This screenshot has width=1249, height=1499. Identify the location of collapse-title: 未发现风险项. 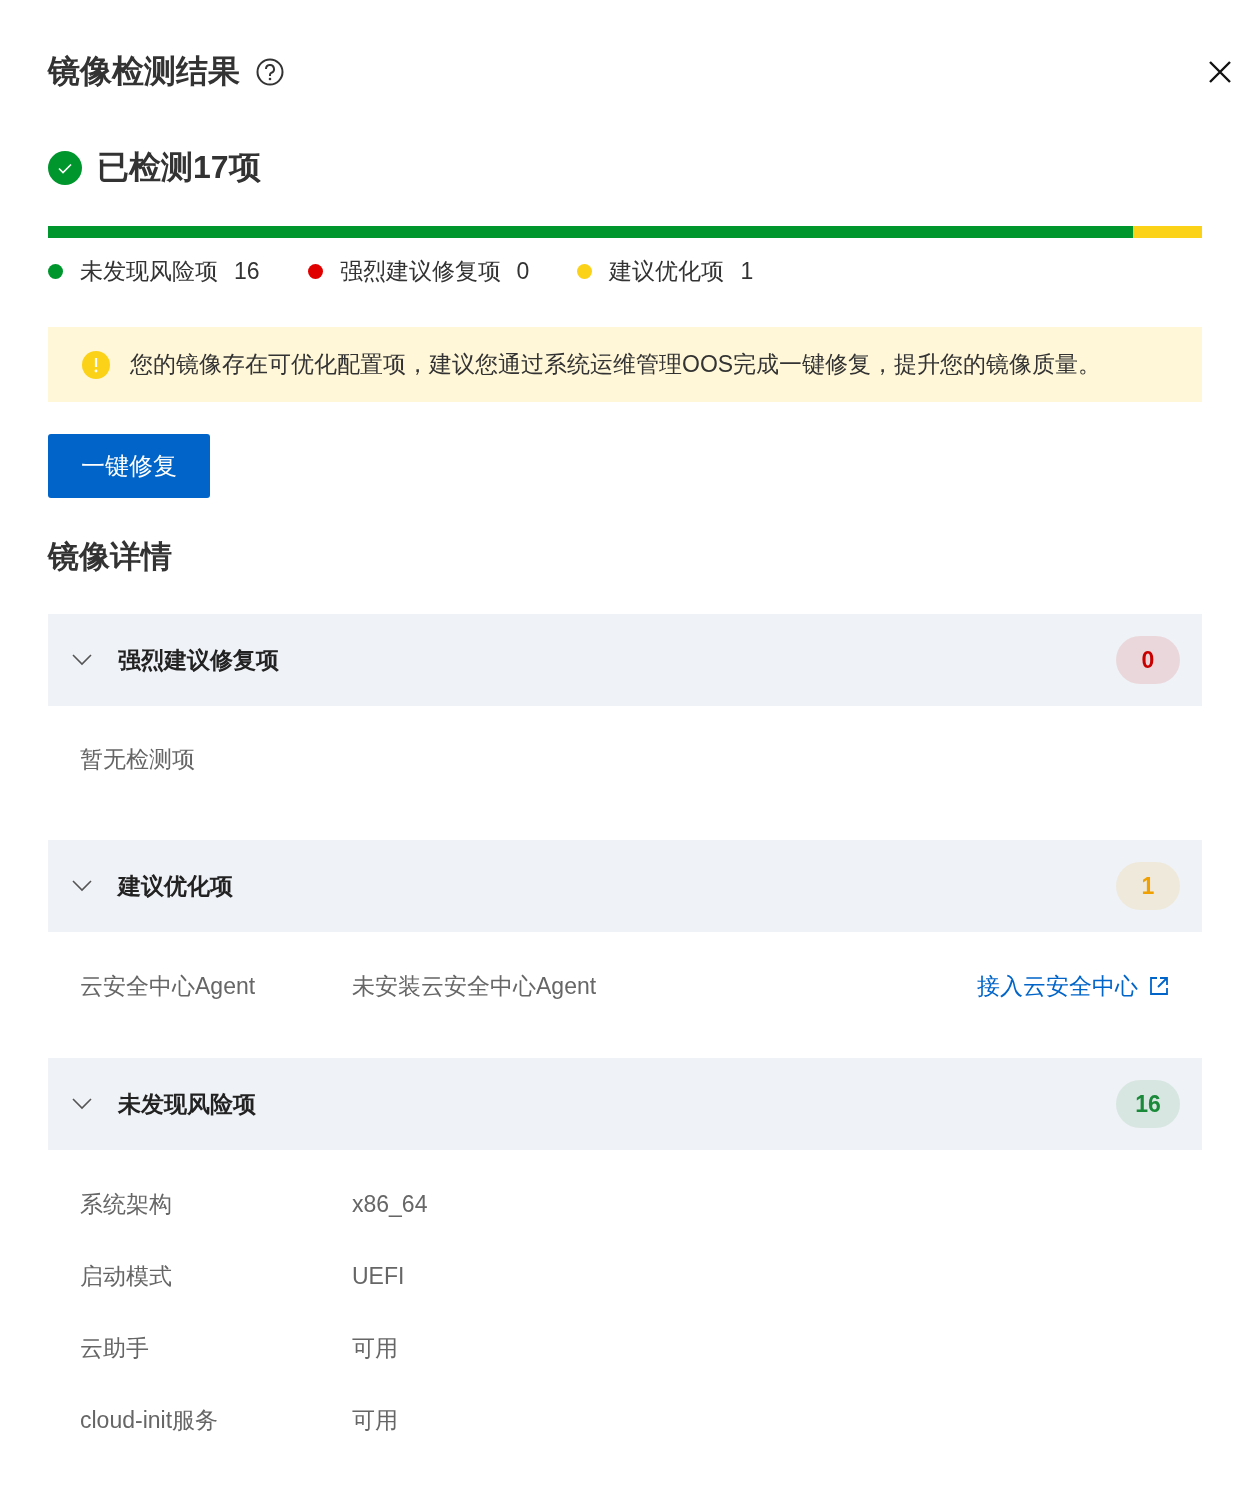
(187, 1104).